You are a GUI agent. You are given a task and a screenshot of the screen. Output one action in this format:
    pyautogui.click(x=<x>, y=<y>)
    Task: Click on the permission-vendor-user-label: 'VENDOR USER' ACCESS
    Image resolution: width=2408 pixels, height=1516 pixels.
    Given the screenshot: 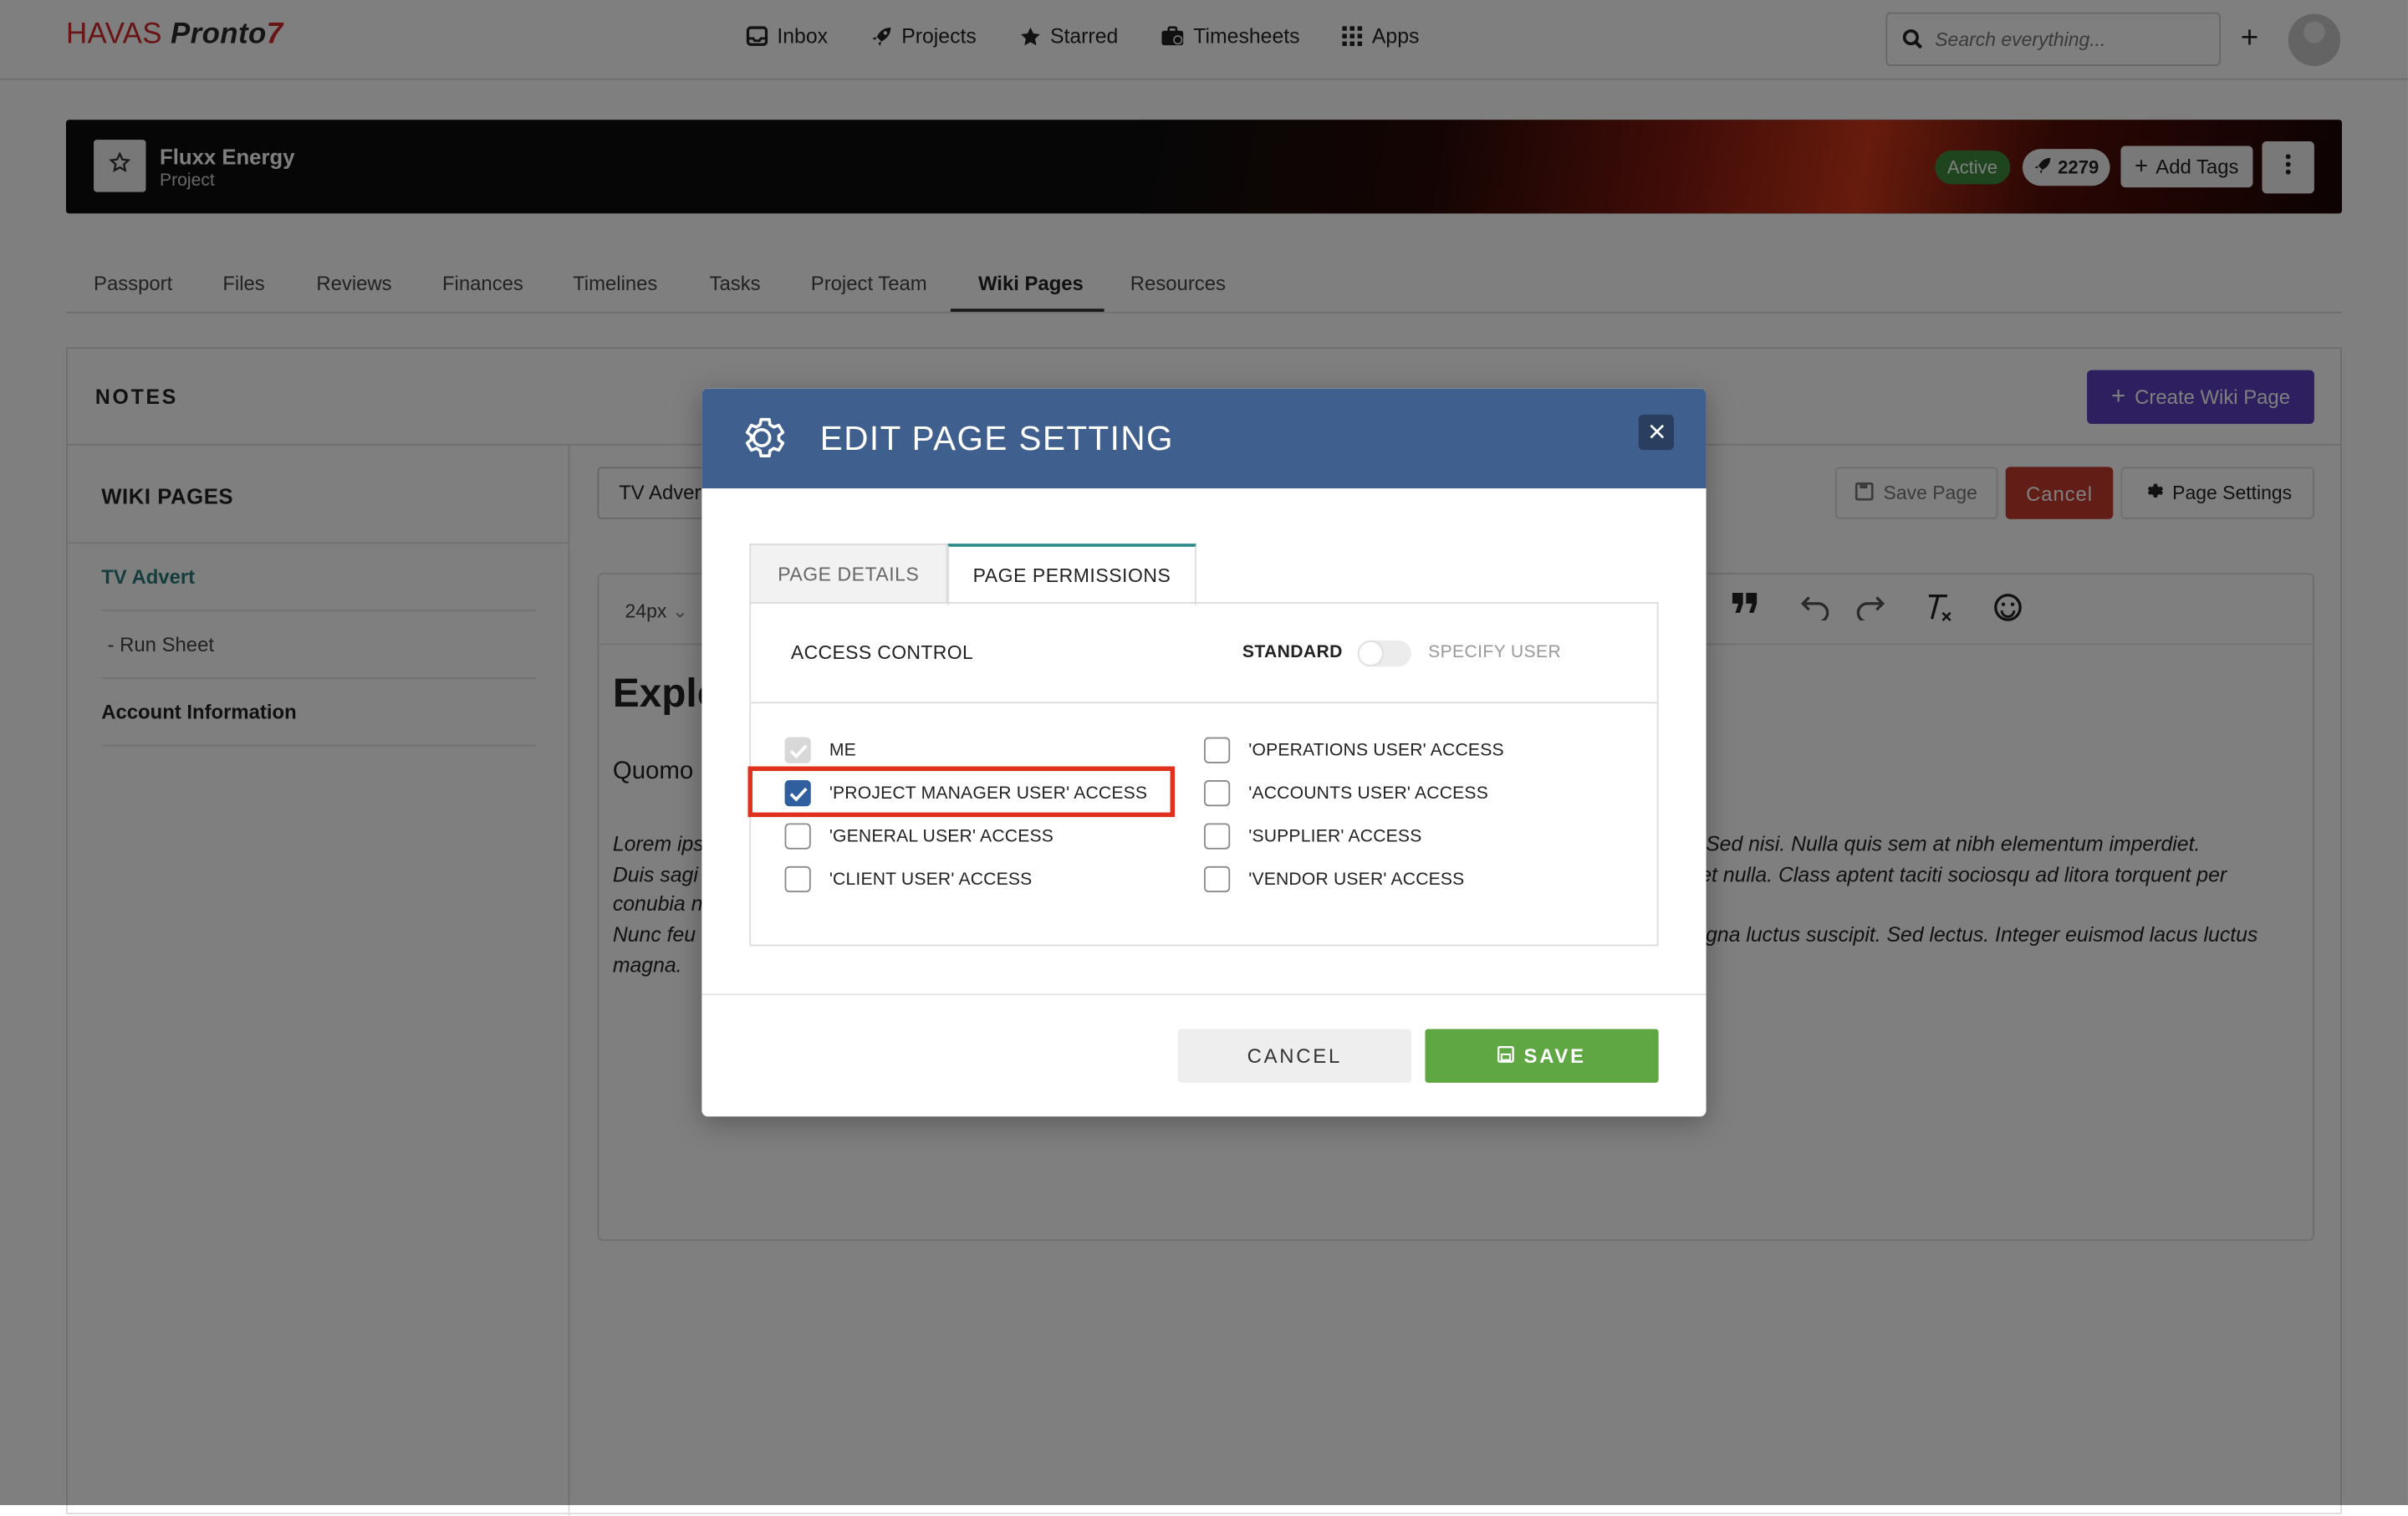 What is the action you would take?
    pyautogui.click(x=1357, y=879)
    